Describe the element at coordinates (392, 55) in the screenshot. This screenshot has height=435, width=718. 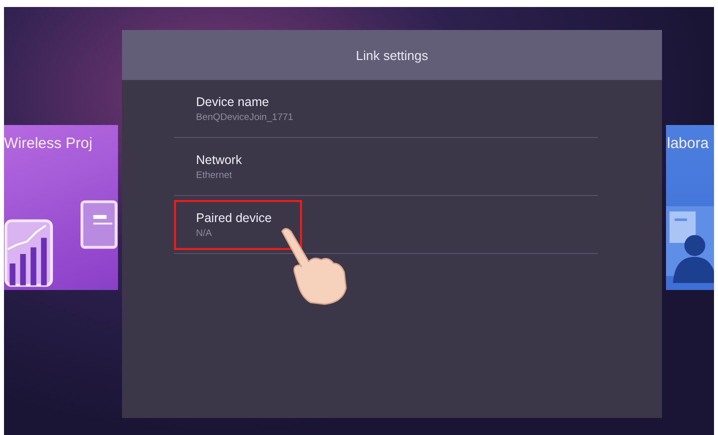
I see `dialog-title: Link settings` at that location.